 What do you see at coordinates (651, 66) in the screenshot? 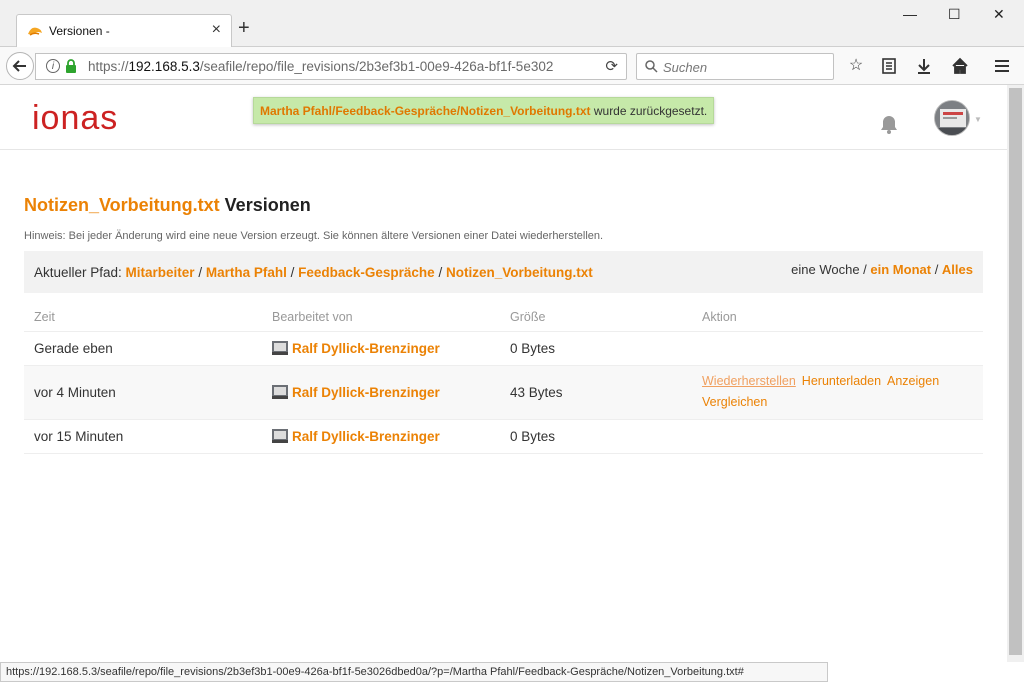
I see `search-icon` at bounding box center [651, 66].